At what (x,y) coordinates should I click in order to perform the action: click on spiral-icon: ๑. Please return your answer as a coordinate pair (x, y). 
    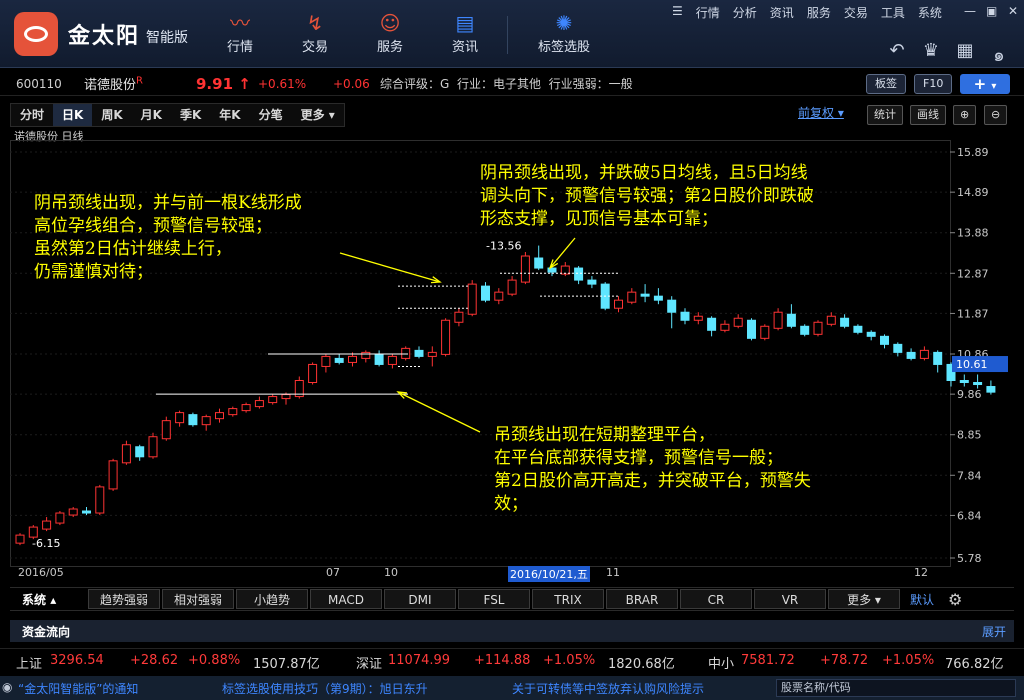
    Looking at the image, I should click on (999, 54).